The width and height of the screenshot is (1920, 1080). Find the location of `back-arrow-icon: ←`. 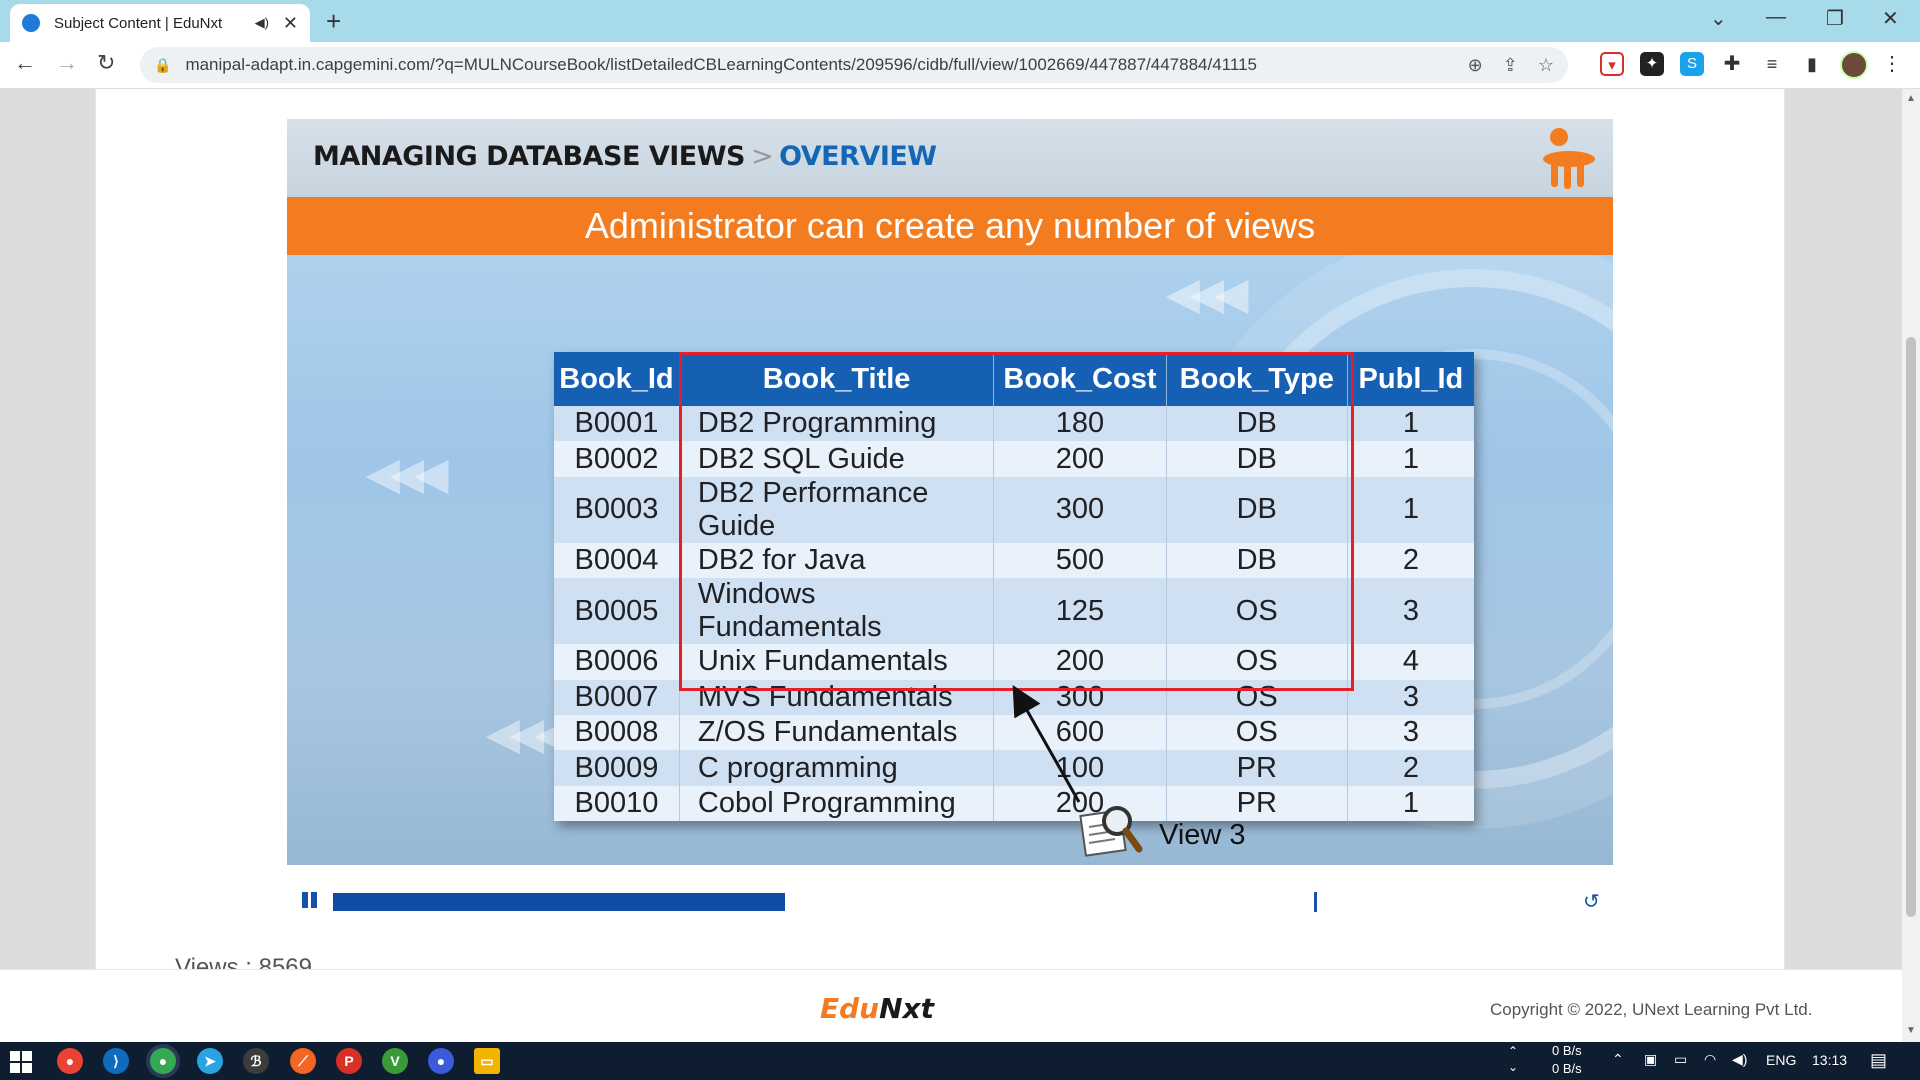

back-arrow-icon: ← is located at coordinates (25, 63).